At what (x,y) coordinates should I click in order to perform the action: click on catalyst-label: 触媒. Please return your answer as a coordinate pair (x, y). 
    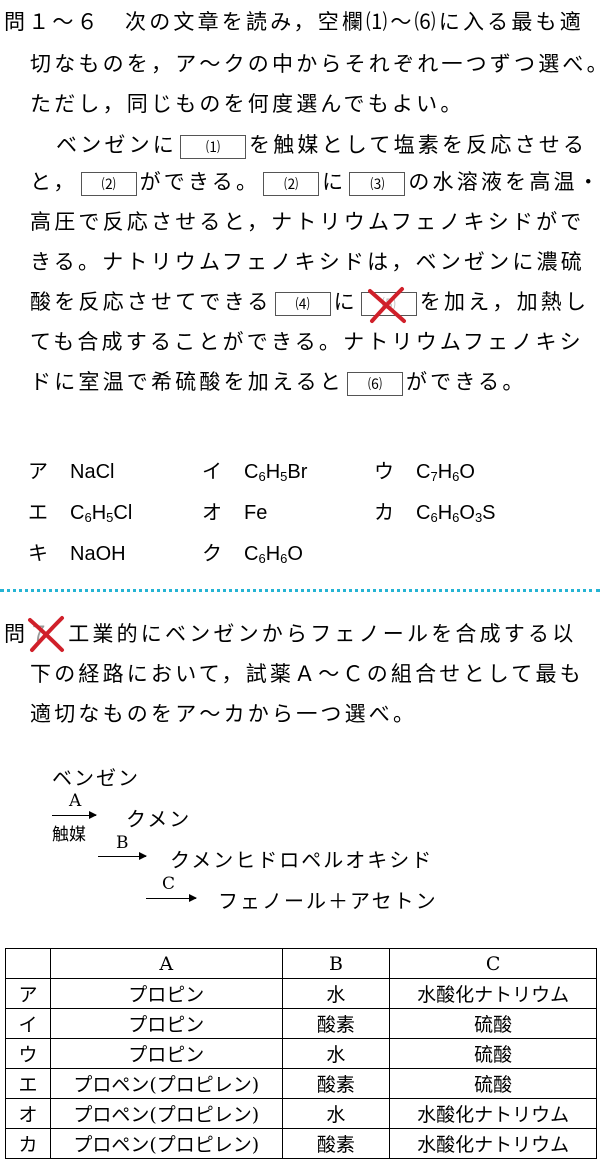
    Looking at the image, I should click on (69, 835).